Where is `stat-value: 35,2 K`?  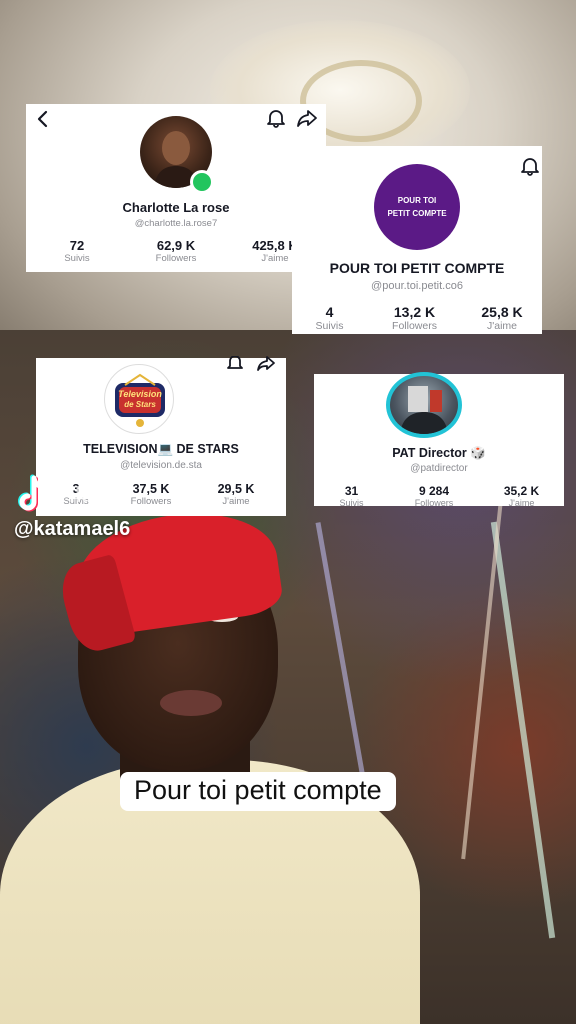 stat-value: 35,2 K is located at coordinates (521, 491).